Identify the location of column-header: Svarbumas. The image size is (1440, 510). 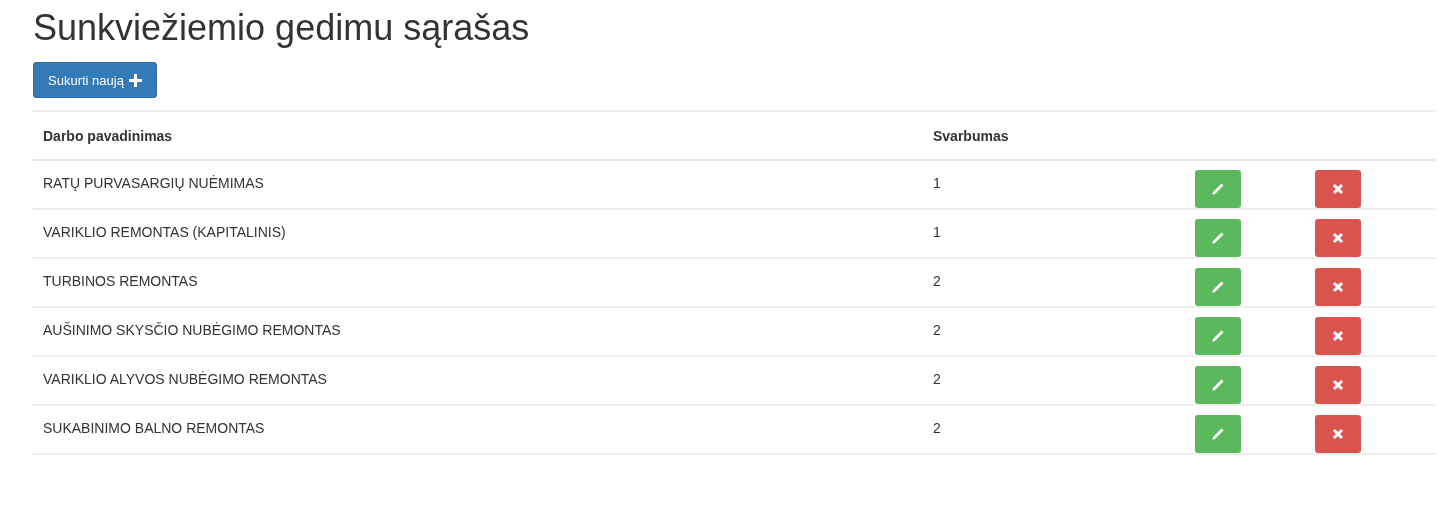
(971, 136).